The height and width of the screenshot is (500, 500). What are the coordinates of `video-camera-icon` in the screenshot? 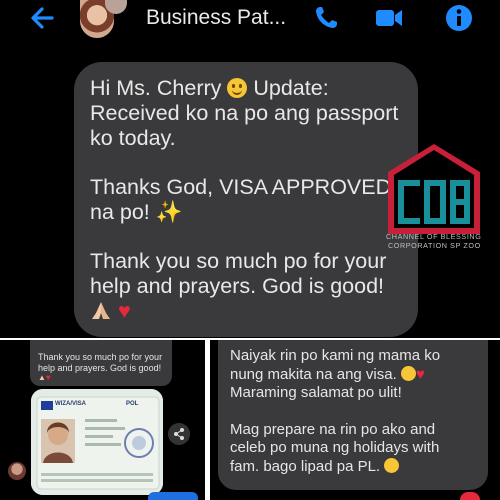 It's located at (389, 18).